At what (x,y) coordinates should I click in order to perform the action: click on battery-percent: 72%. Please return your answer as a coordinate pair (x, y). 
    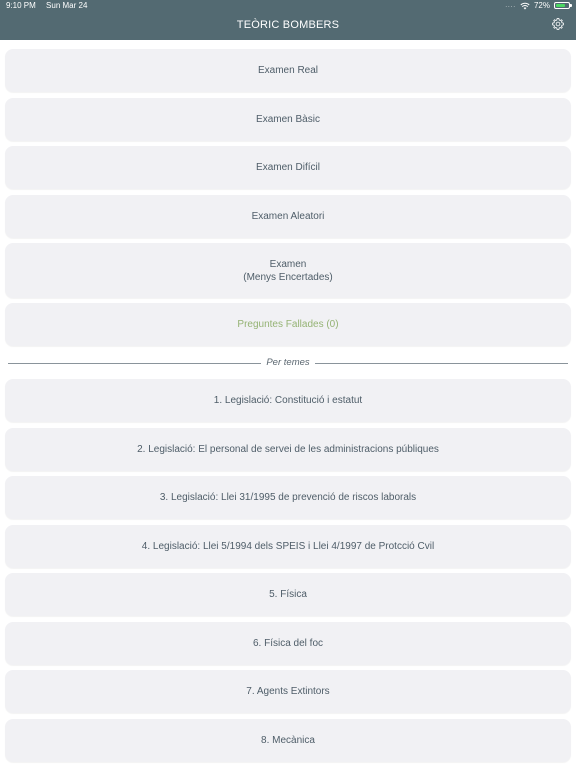
    Looking at the image, I should click on (541, 5).